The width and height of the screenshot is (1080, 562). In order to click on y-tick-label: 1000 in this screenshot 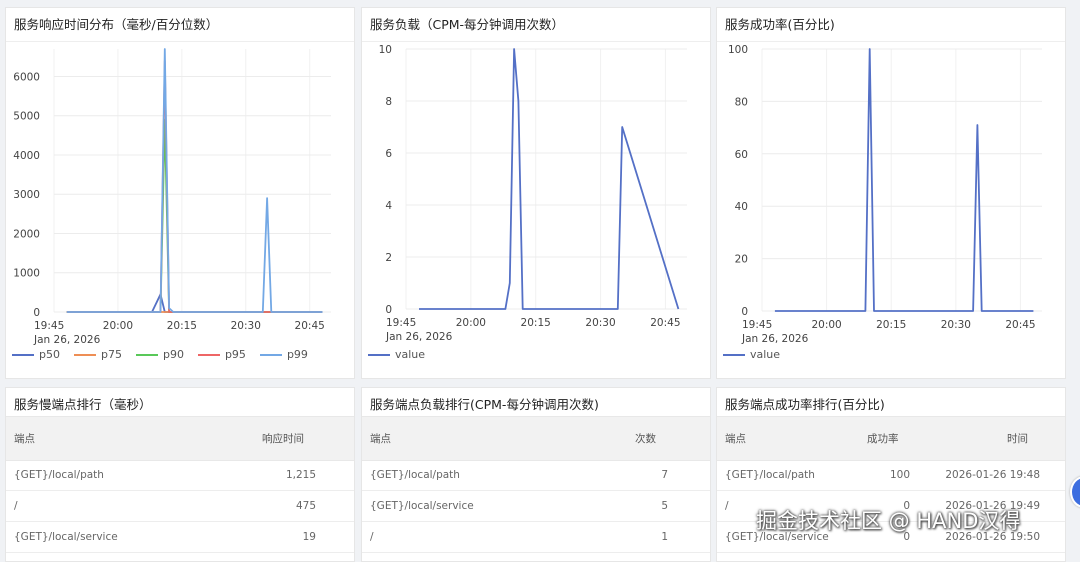, I will do `click(26, 274)`.